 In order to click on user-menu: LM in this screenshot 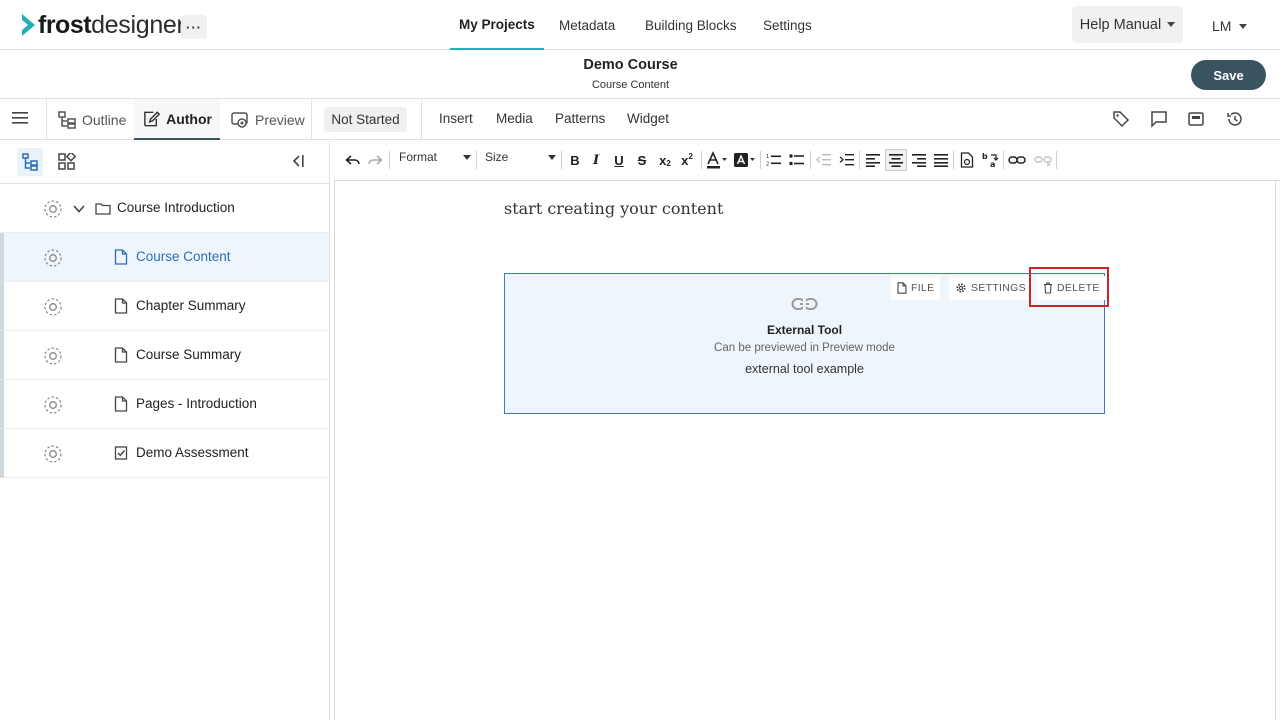, I will do `click(1230, 26)`.